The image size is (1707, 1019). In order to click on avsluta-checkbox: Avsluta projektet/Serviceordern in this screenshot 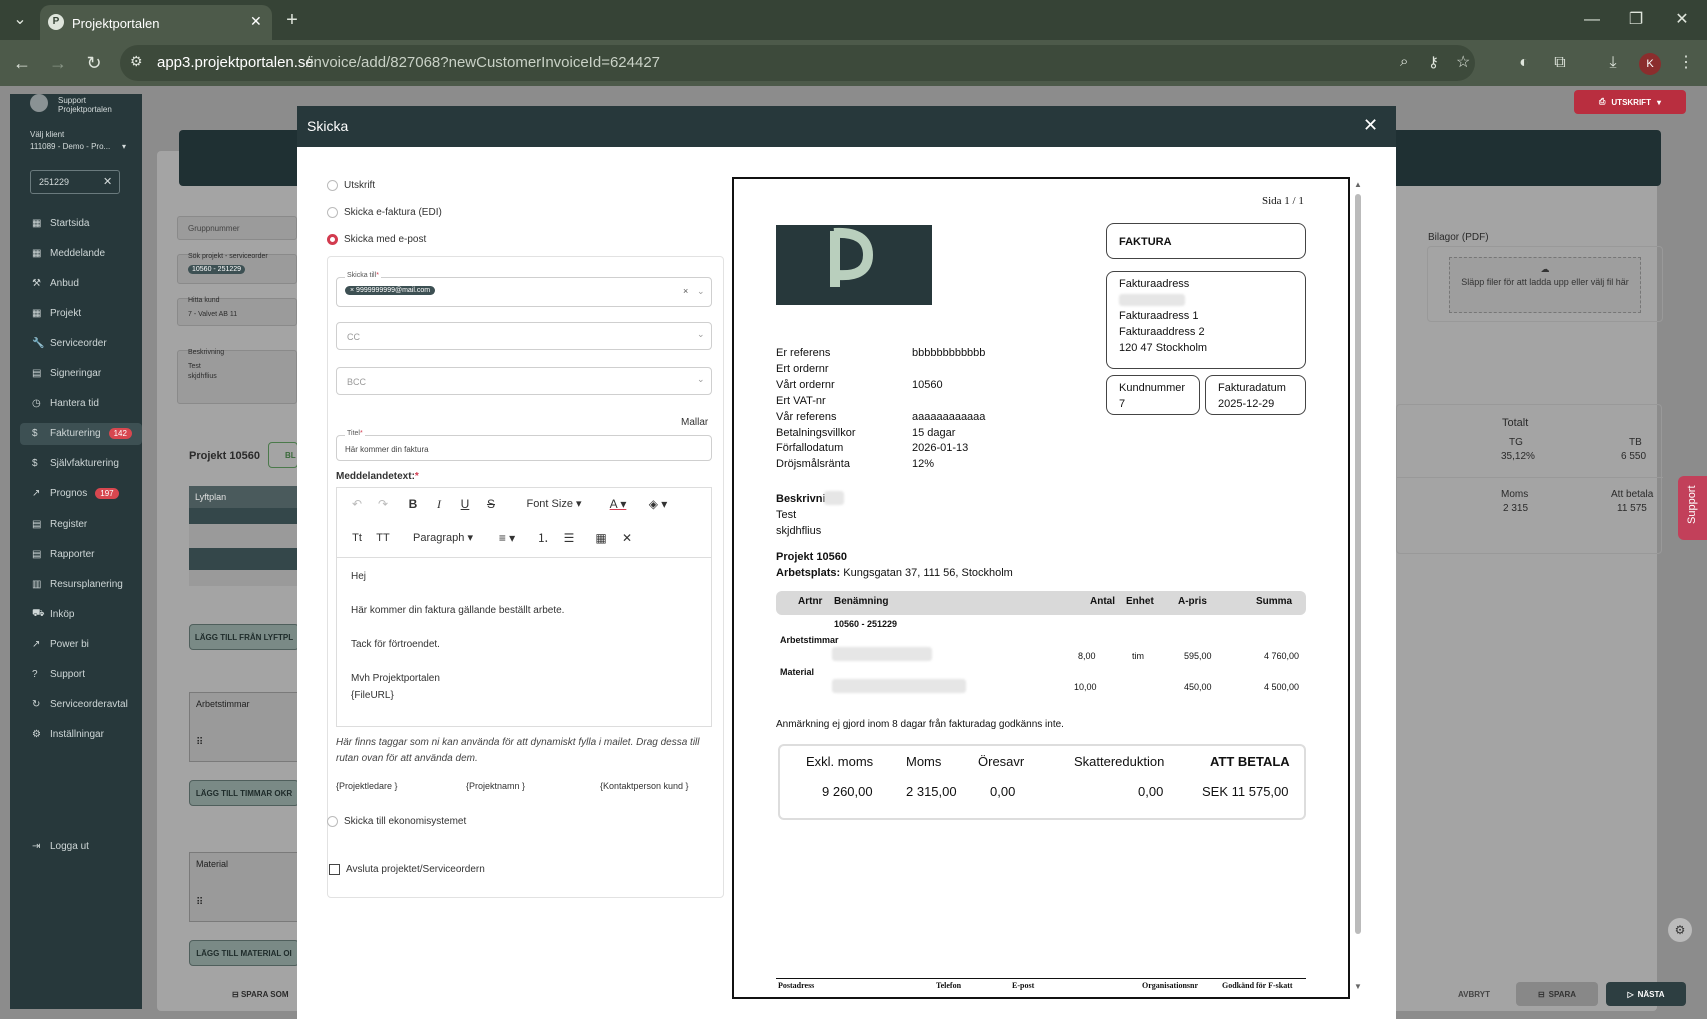, I will do `click(407, 869)`.